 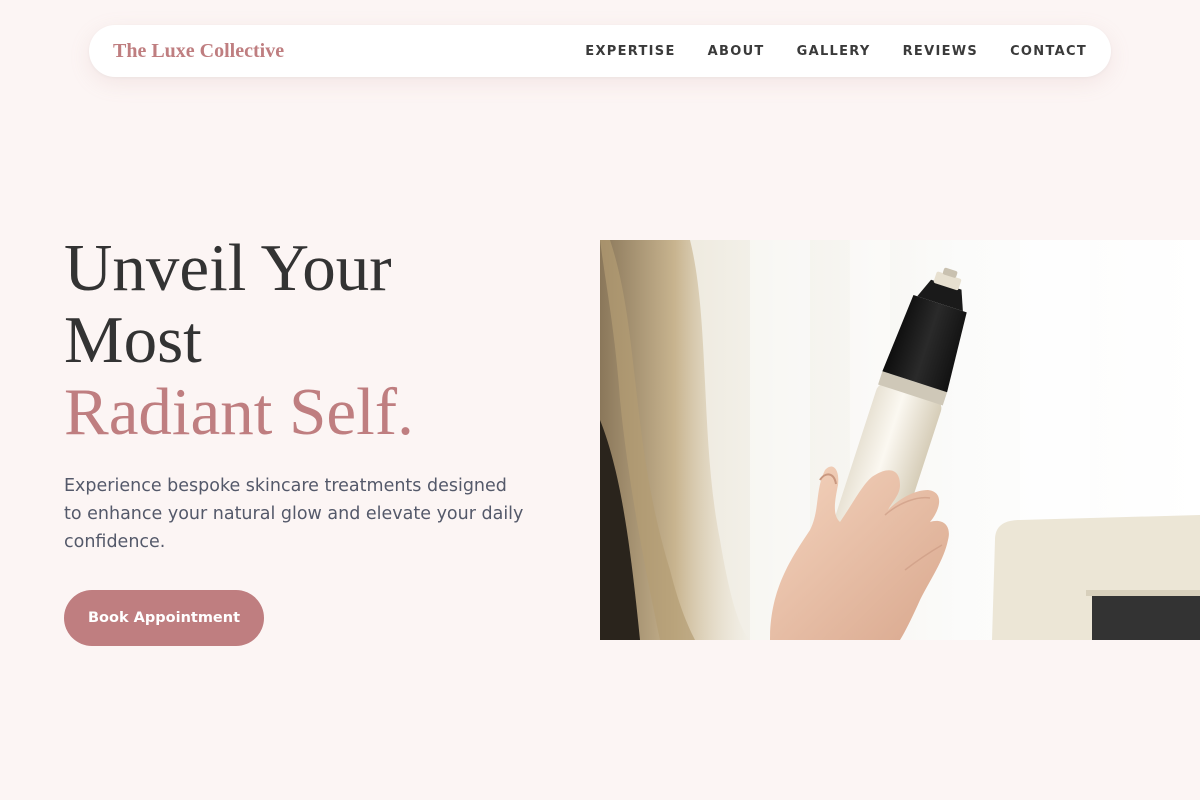 I want to click on nav-link-contact: CONTACT, so click(x=1048, y=51).